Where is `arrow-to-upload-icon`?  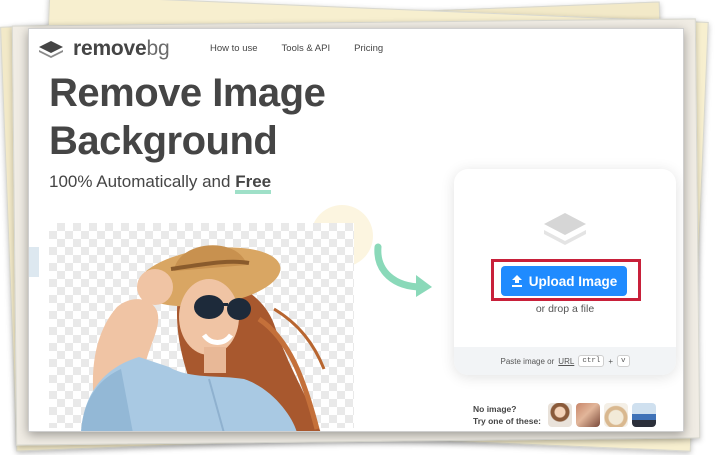 arrow-to-upload-icon is located at coordinates (403, 270).